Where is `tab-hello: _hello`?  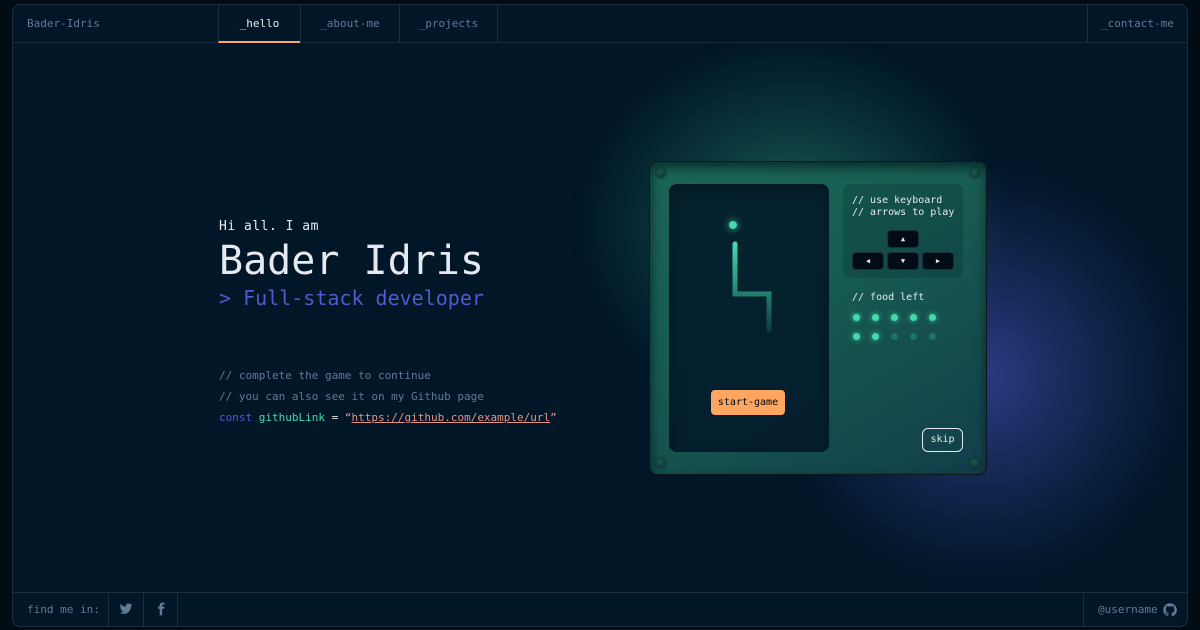
tab-hello: _hello is located at coordinates (259, 24).